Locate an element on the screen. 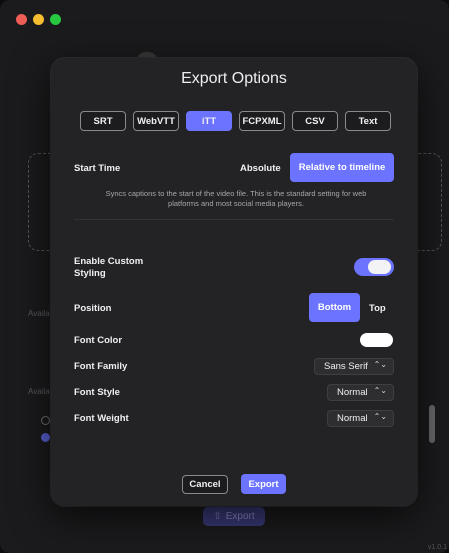  font-style-label: Font Style is located at coordinates (97, 392).